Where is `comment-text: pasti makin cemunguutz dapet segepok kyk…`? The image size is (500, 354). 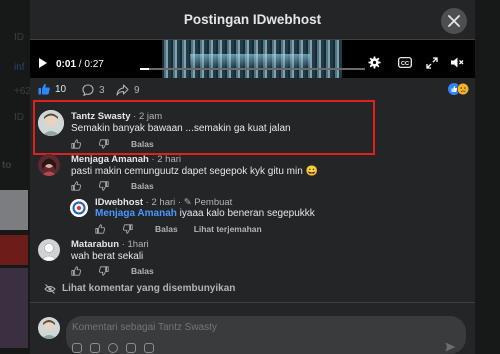
comment-text: pasti makin cemunguutz dapet segepok kyk… is located at coordinates (194, 171).